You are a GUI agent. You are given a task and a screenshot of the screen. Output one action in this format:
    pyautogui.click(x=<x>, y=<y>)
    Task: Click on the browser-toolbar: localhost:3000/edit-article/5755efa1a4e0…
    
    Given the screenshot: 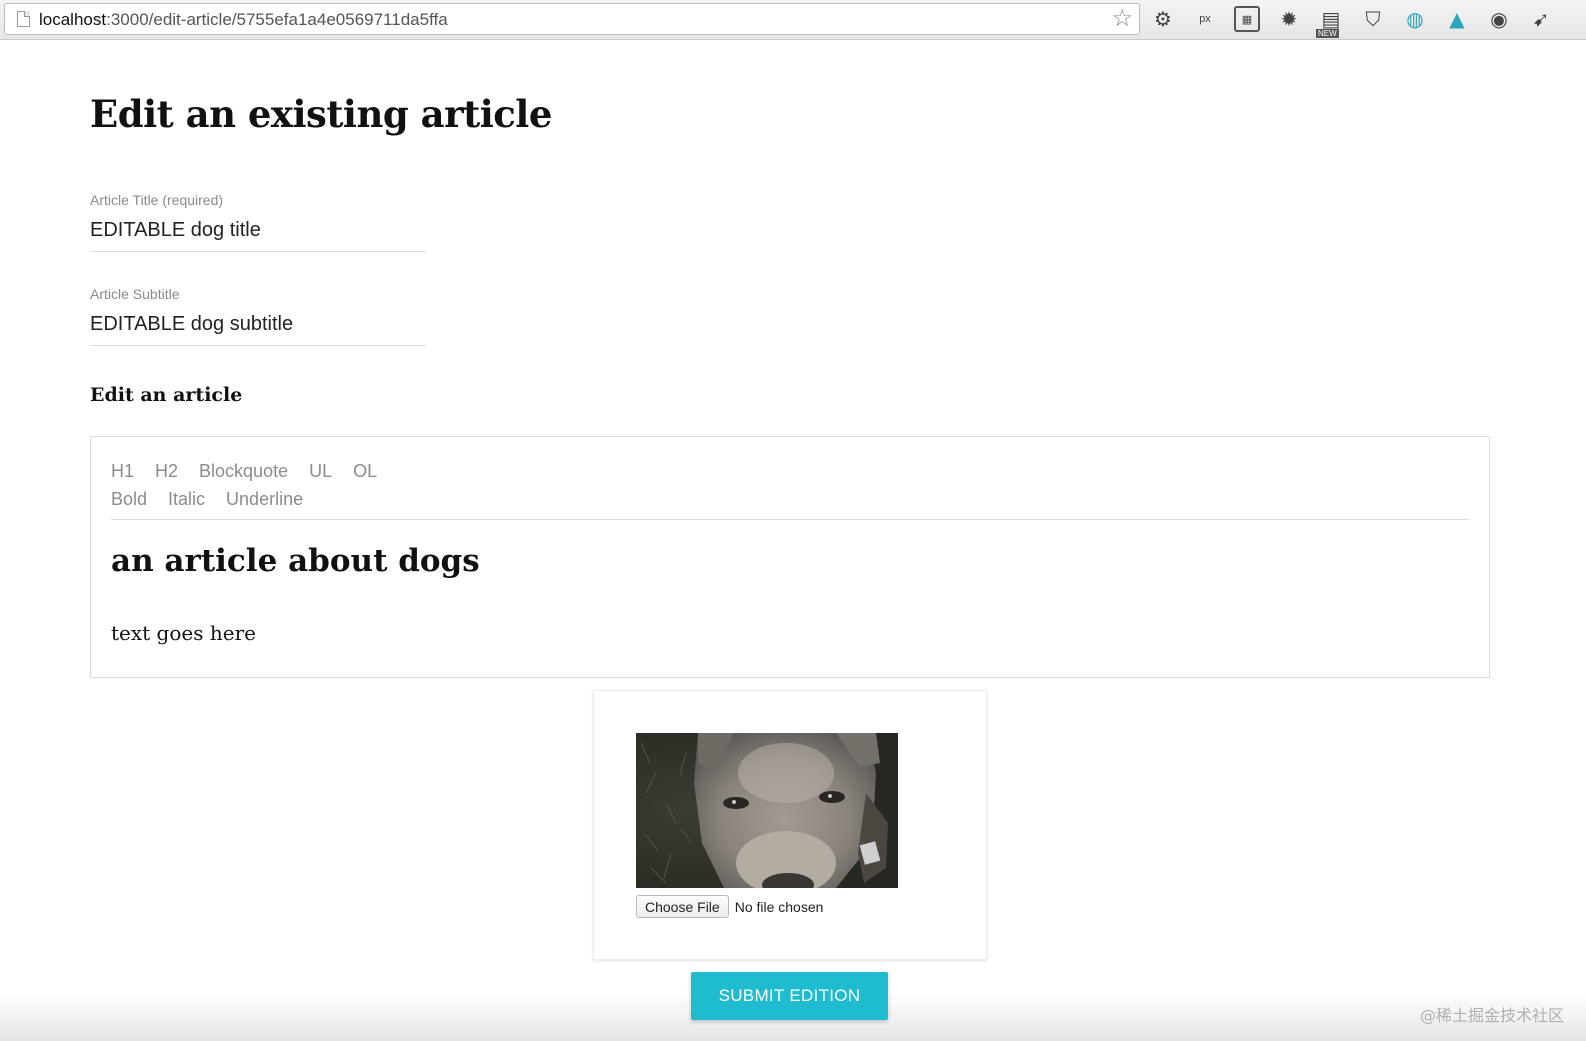 What is the action you would take?
    pyautogui.click(x=793, y=20)
    